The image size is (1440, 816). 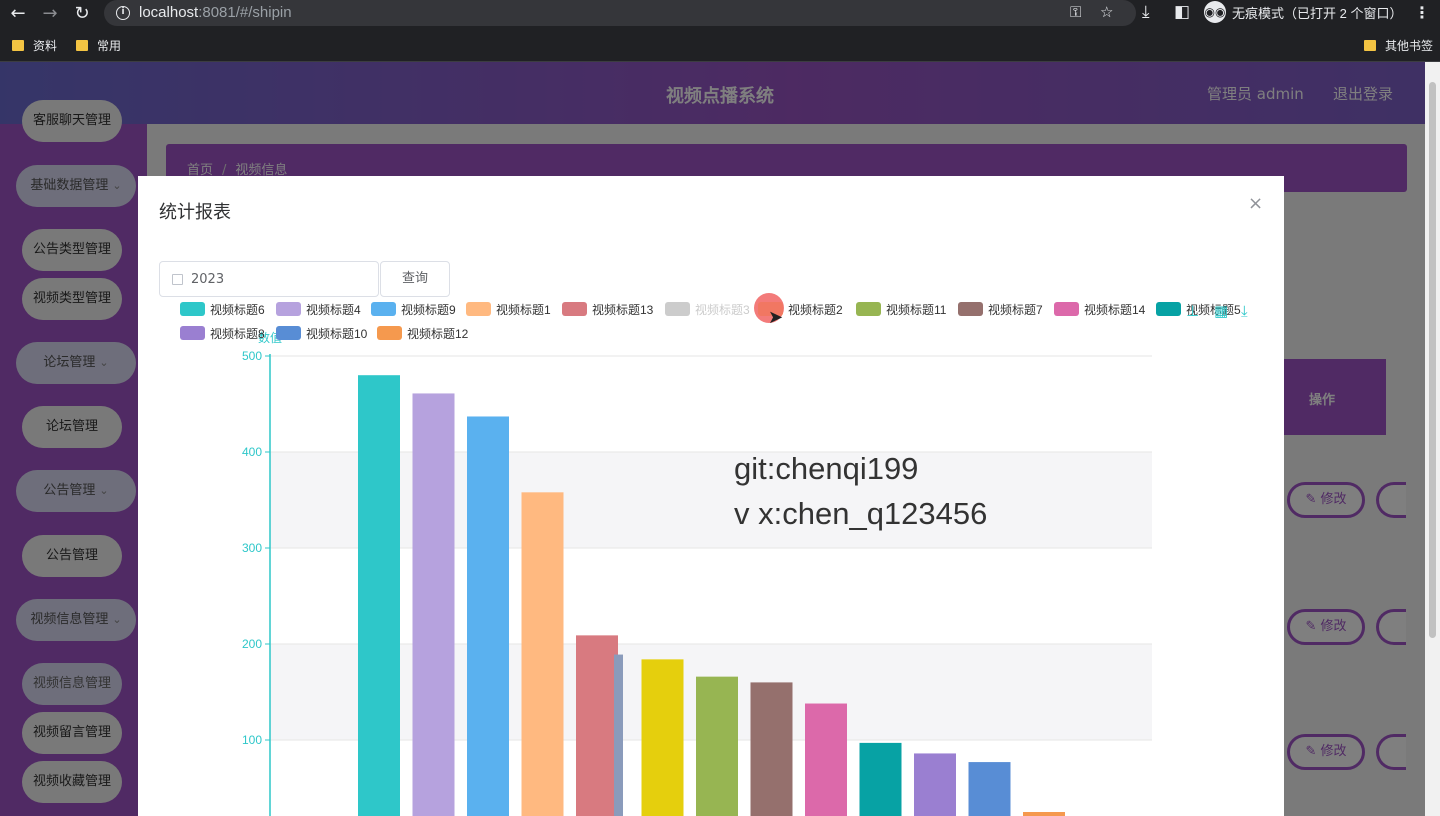 I want to click on y-tick-label: 200, so click(x=252, y=644).